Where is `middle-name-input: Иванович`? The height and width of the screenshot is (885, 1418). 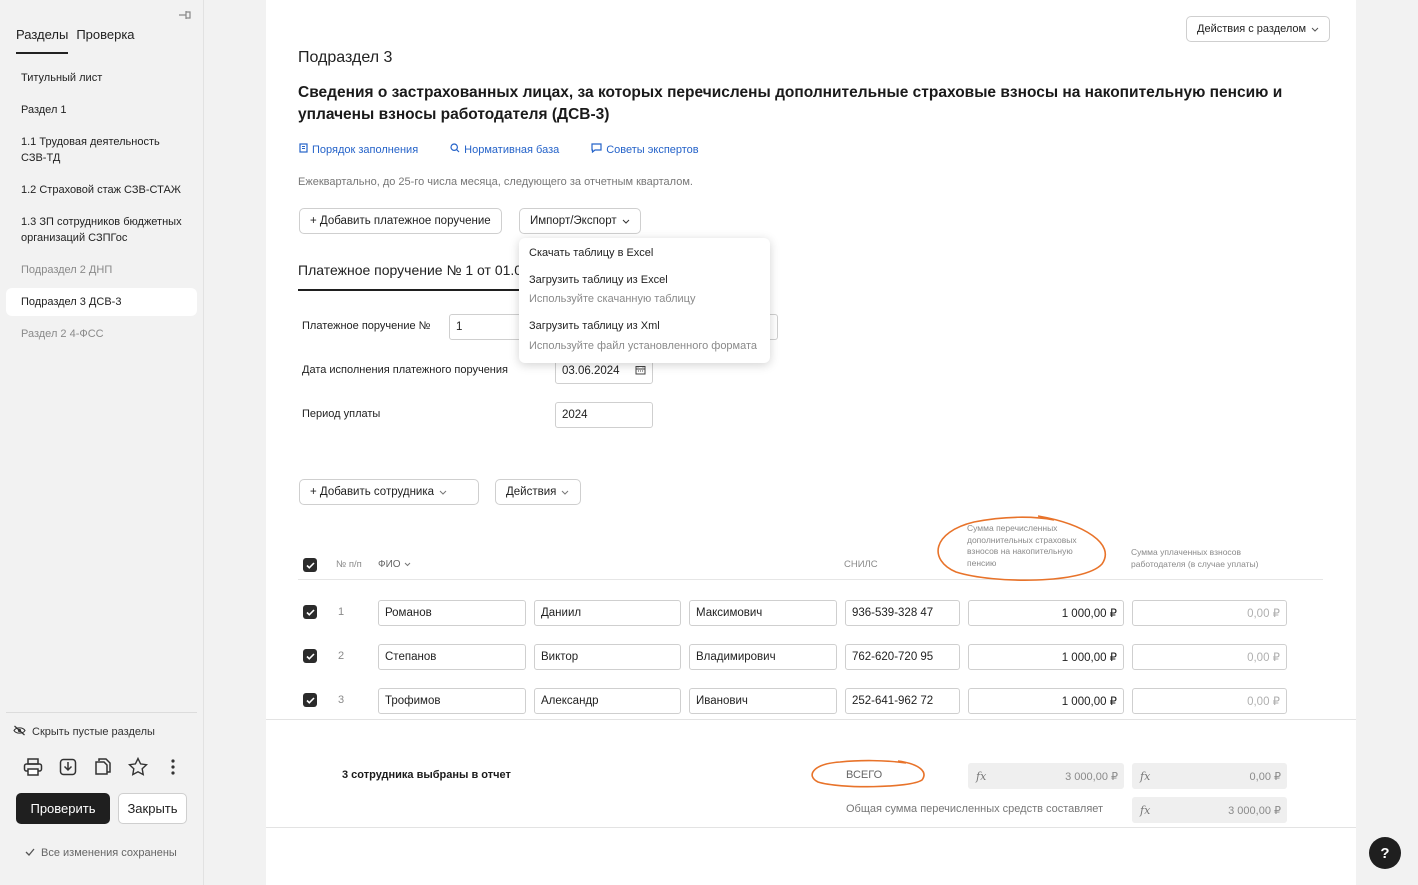 middle-name-input: Иванович is located at coordinates (763, 701).